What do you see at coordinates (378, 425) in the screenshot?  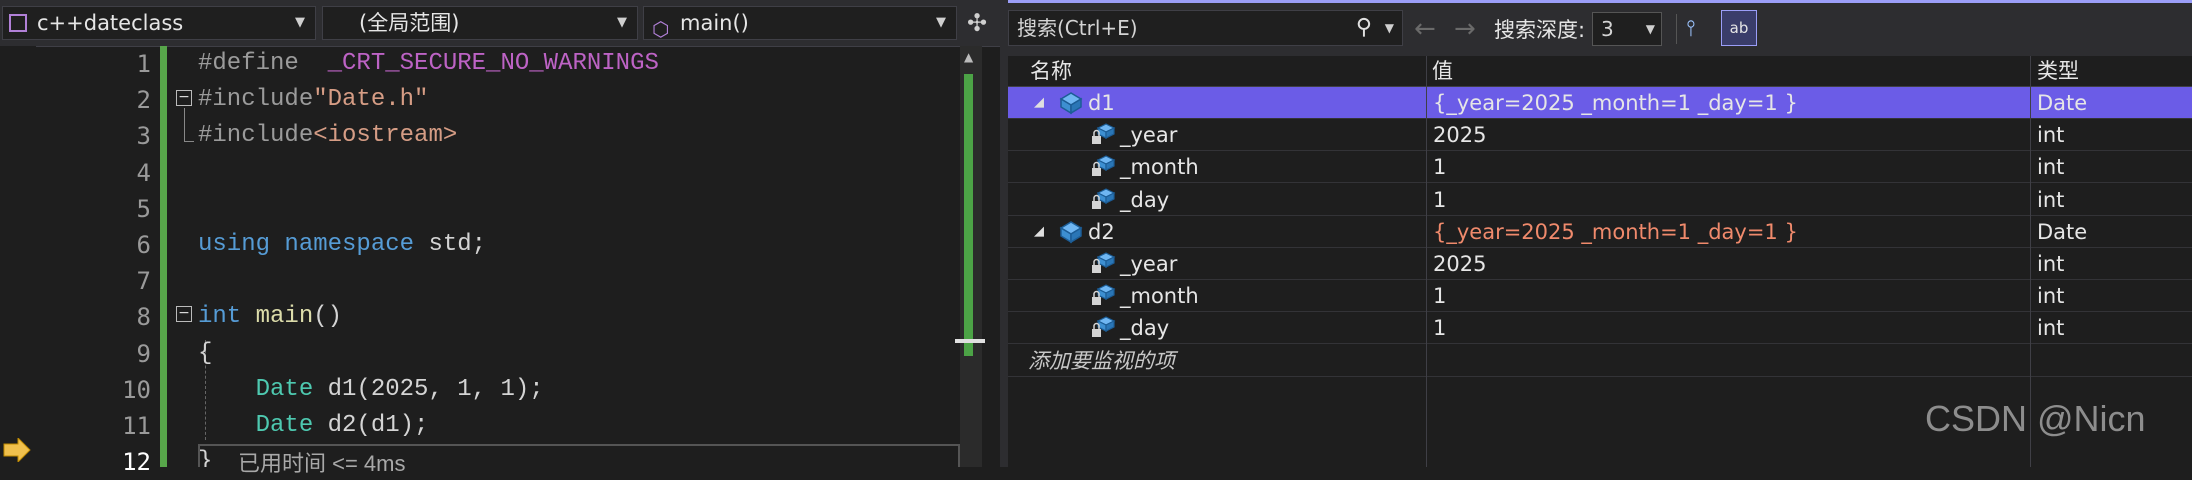 I see `code-token: d2(d1);` at bounding box center [378, 425].